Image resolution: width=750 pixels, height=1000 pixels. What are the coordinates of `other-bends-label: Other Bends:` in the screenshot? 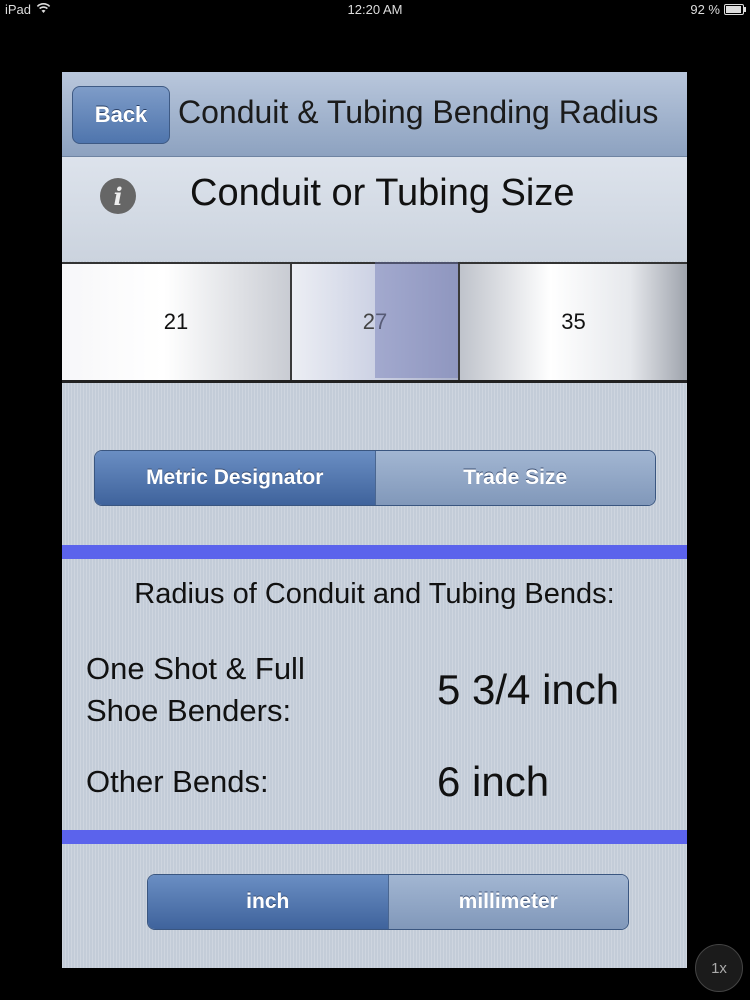 It's located at (177, 781).